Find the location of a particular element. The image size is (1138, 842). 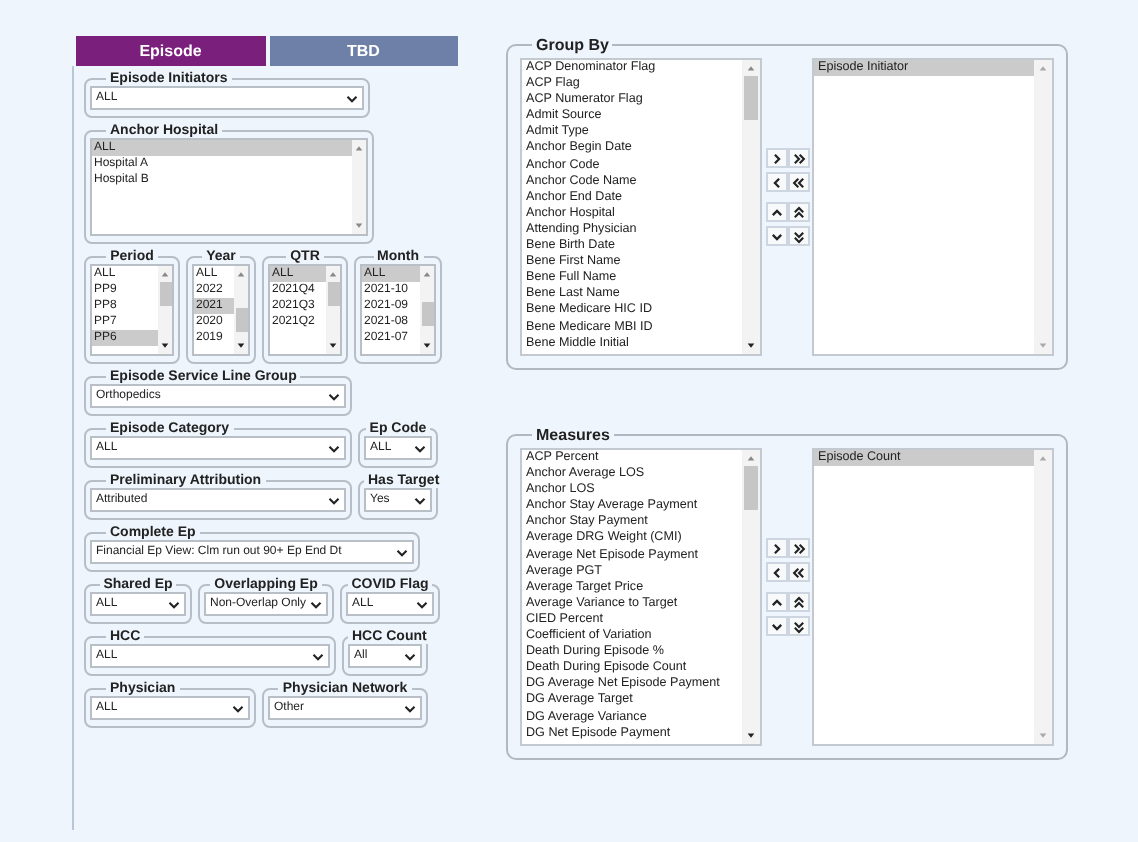

tab: TBD is located at coordinates (363, 51).